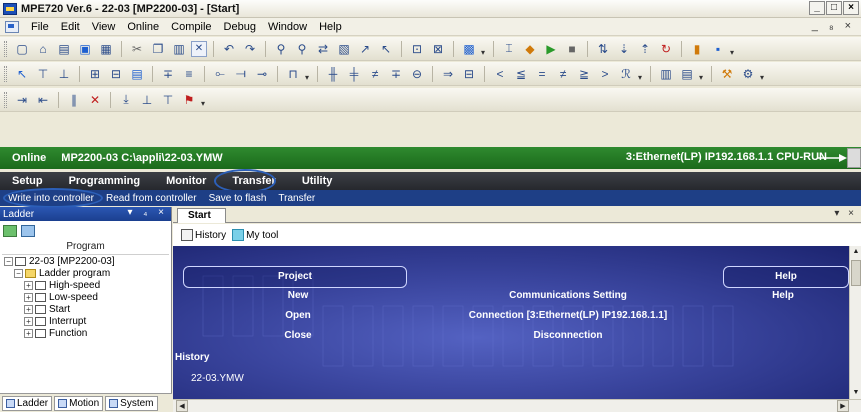  I want to click on table-icon: ▤, so click(687, 74).